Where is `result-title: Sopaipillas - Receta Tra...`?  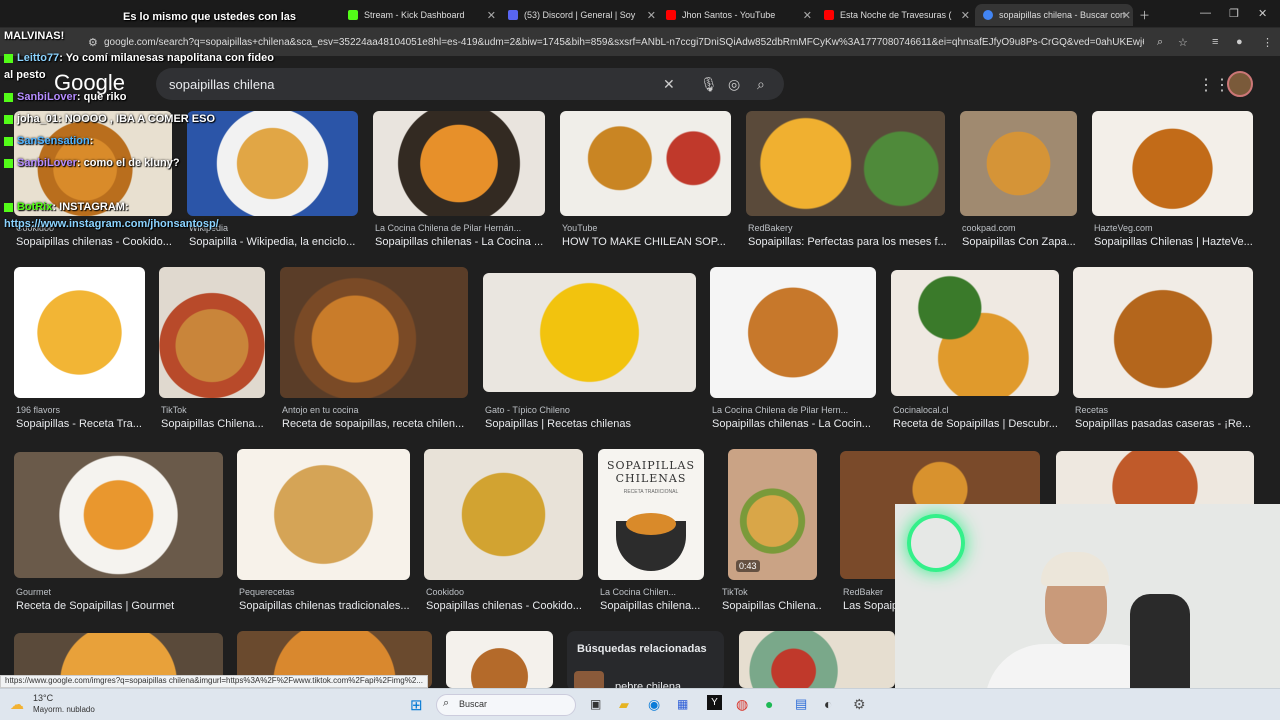 result-title: Sopaipillas - Receta Tra... is located at coordinates (82, 424).